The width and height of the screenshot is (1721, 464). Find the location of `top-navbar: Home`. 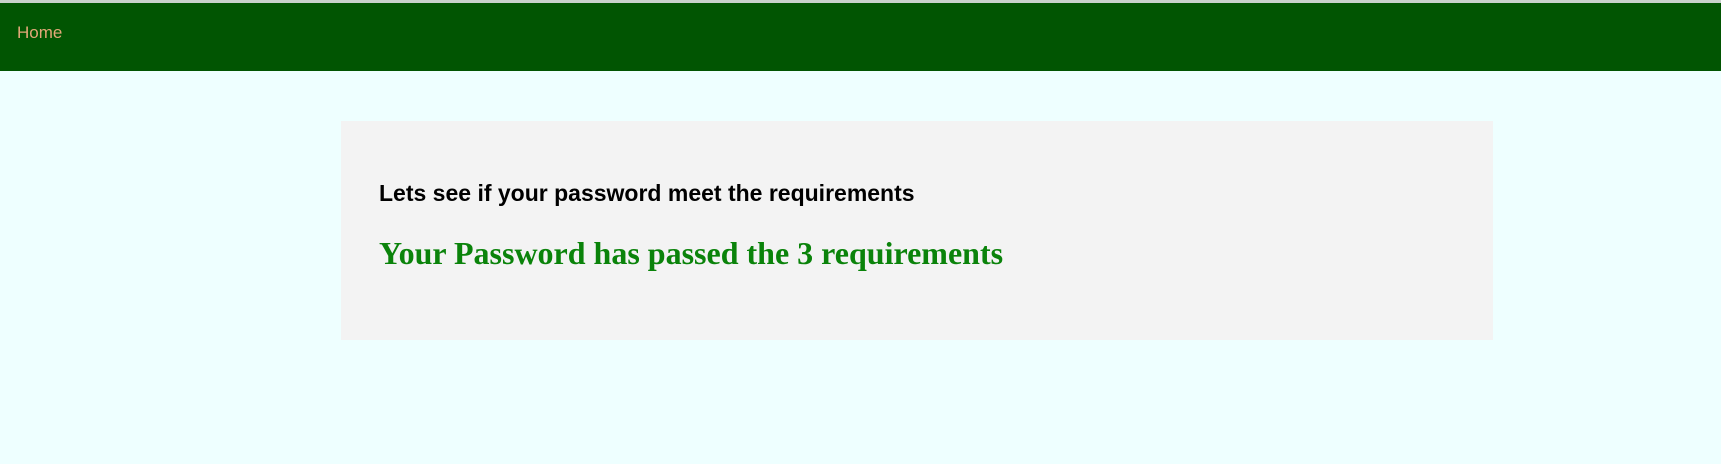

top-navbar: Home is located at coordinates (860, 37).